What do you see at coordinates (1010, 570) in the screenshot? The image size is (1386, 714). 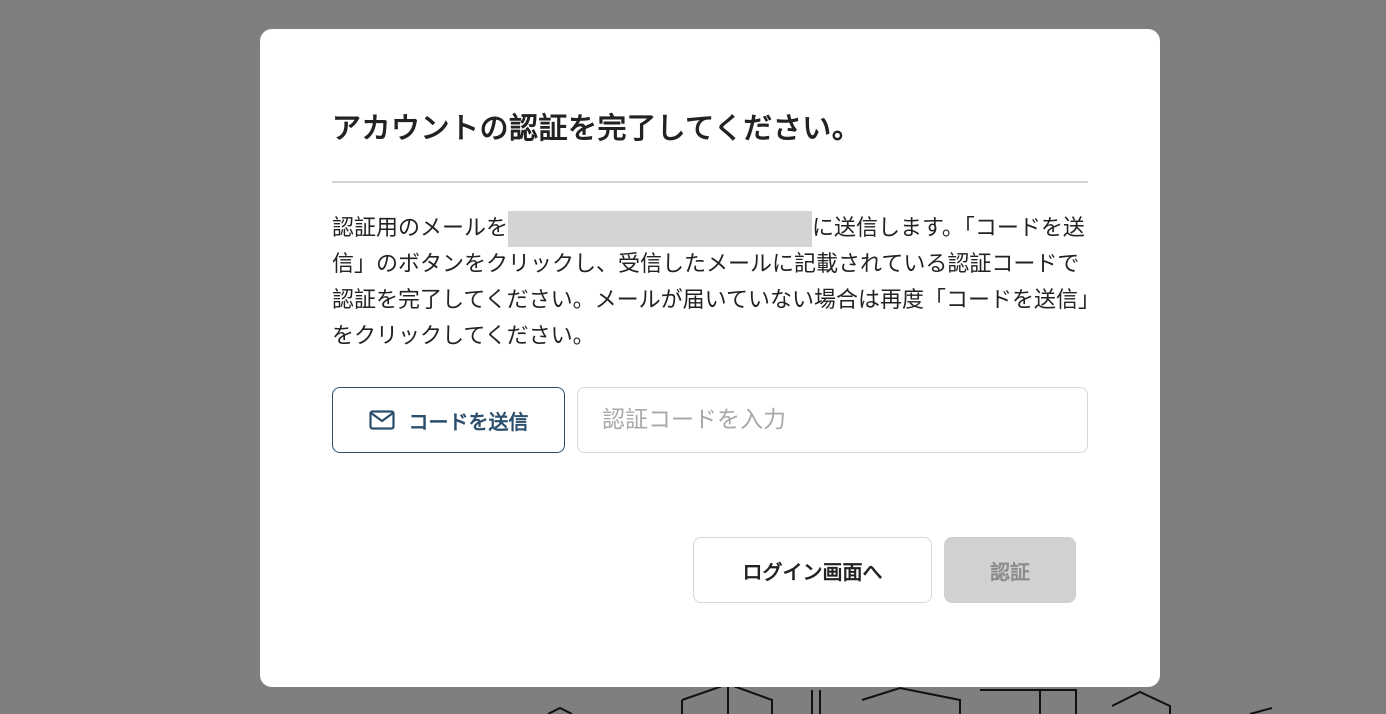 I see `verify-button: 認証` at bounding box center [1010, 570].